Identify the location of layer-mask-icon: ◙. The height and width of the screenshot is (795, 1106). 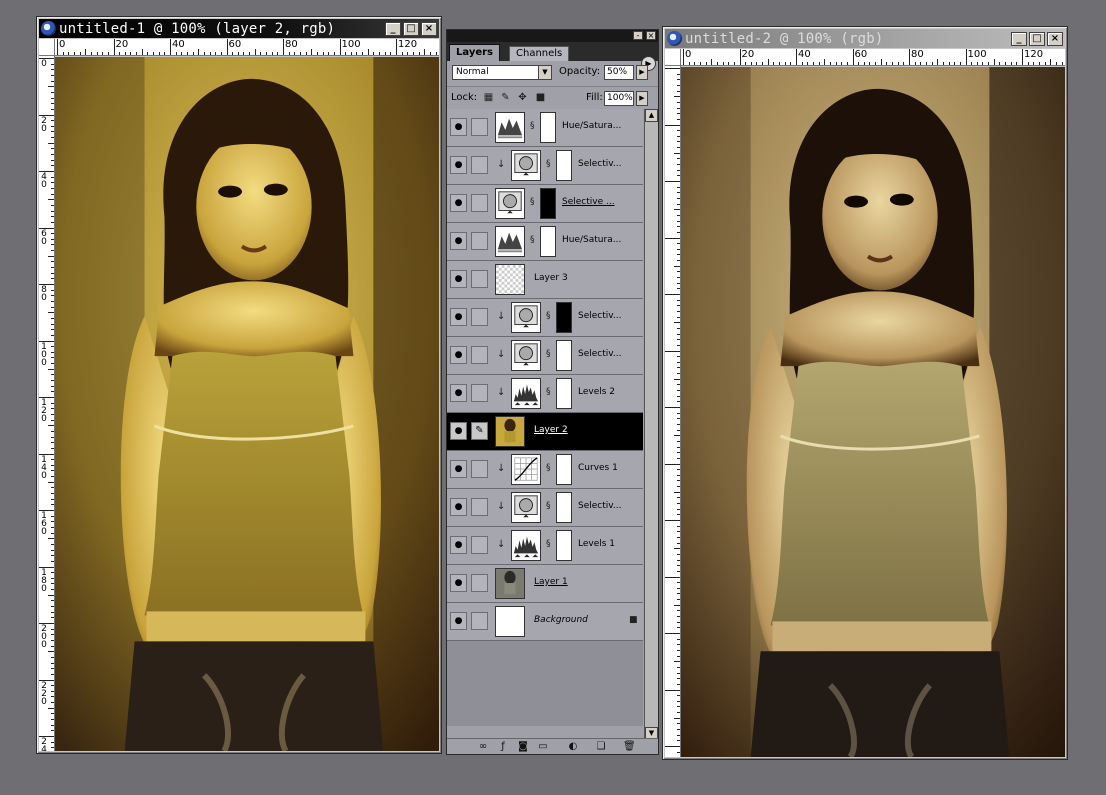
(523, 746).